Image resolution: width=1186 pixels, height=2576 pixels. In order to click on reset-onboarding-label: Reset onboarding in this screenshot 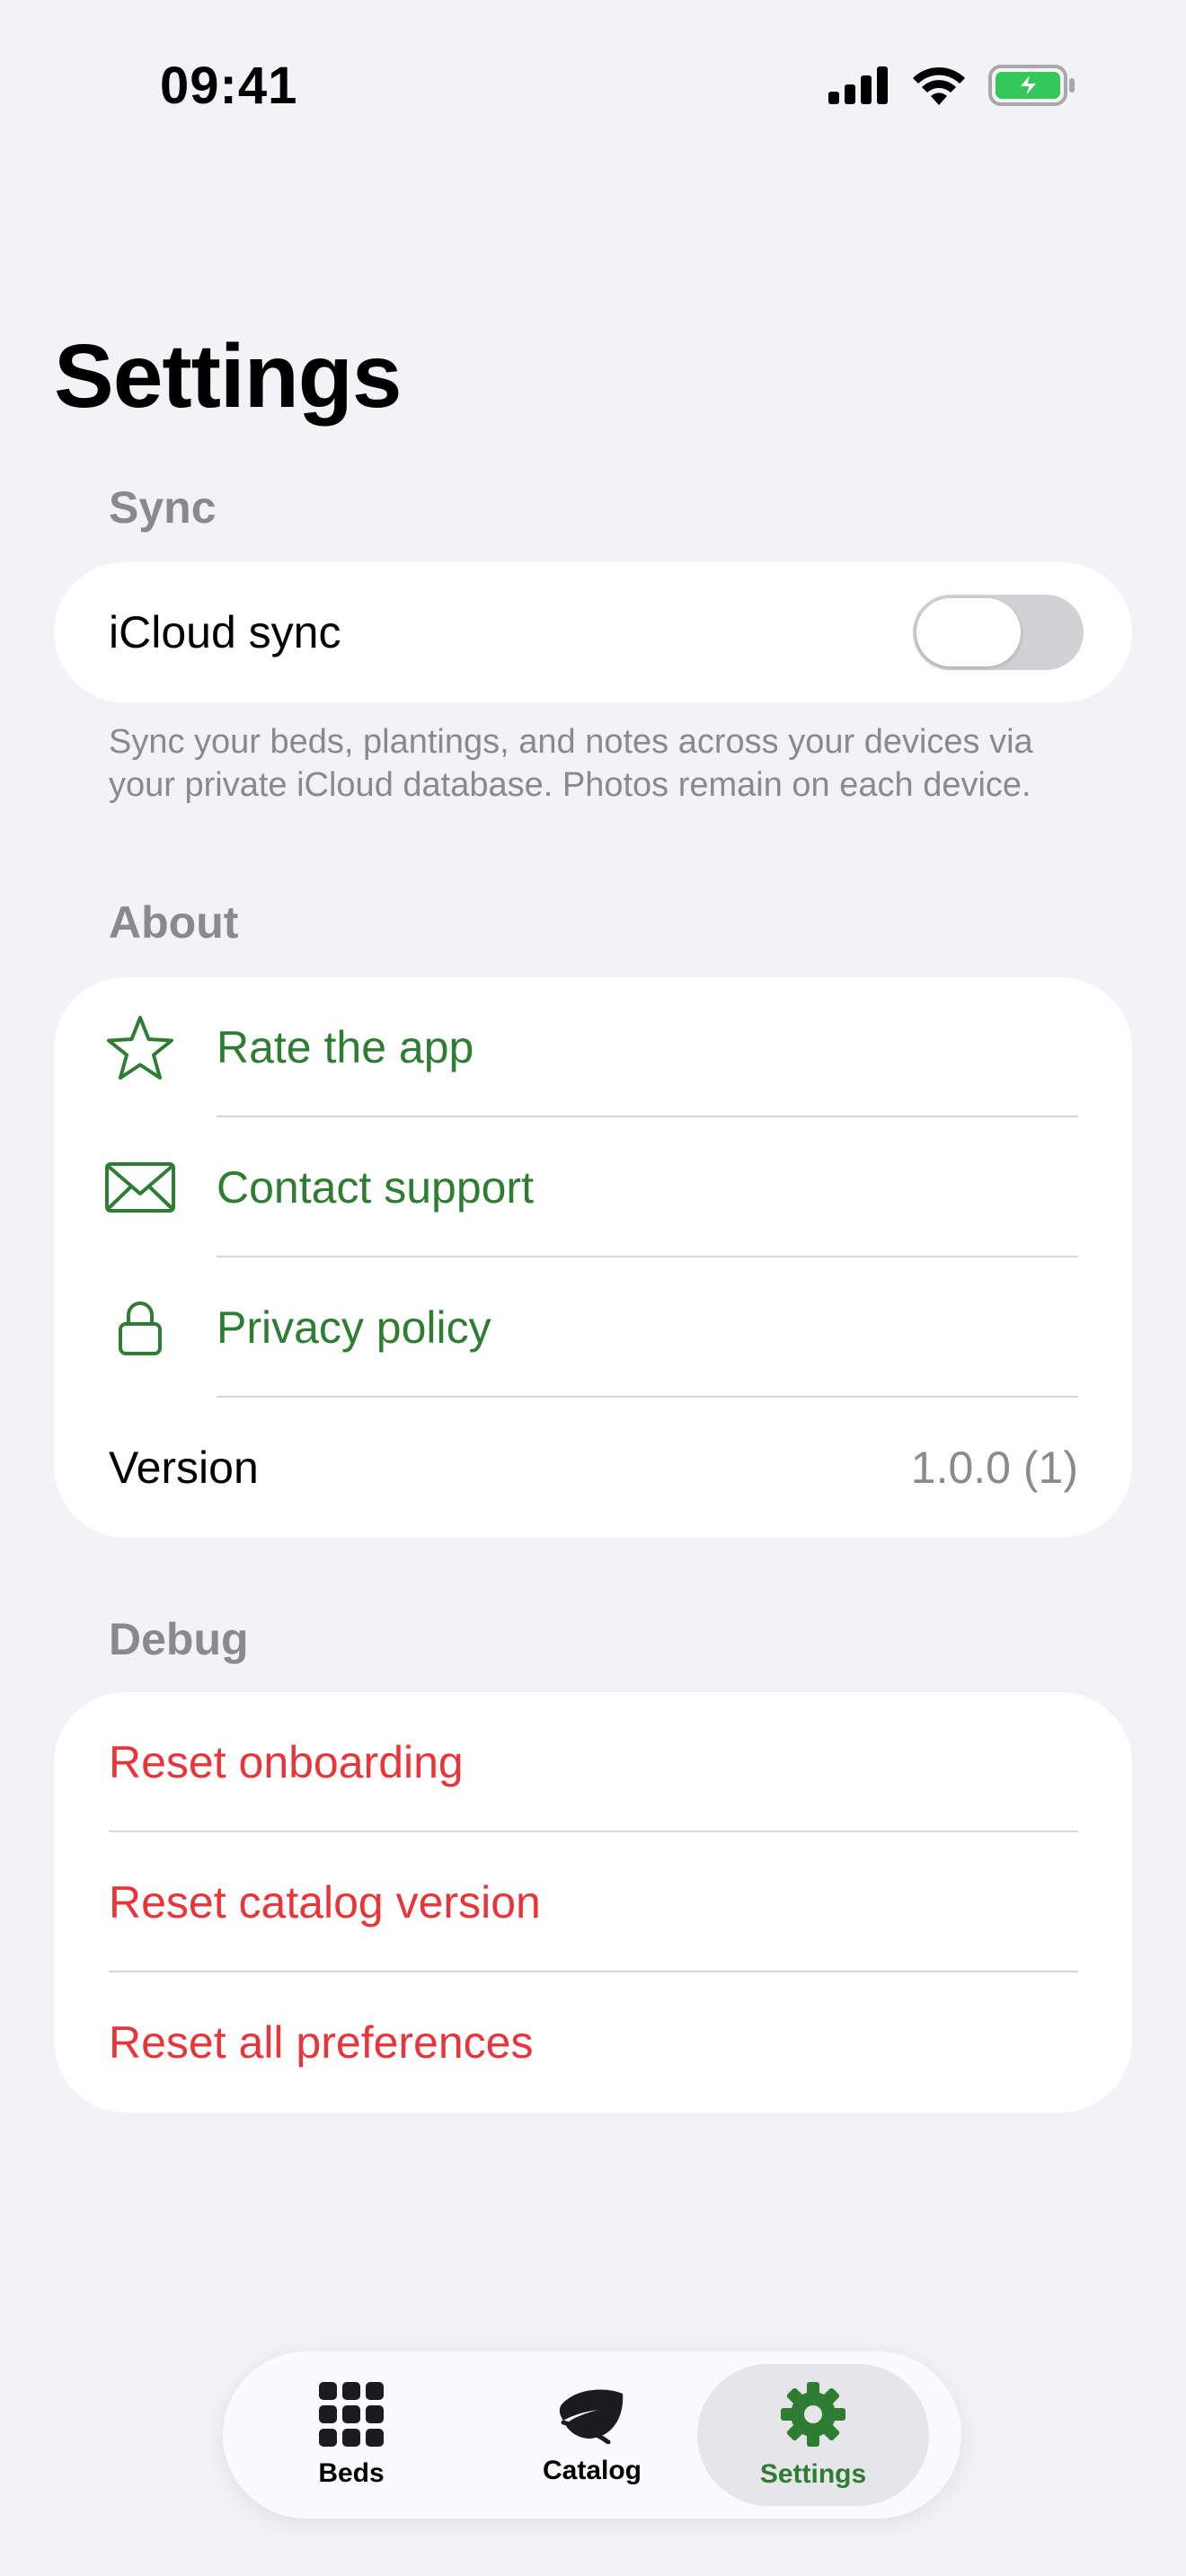, I will do `click(286, 1762)`.